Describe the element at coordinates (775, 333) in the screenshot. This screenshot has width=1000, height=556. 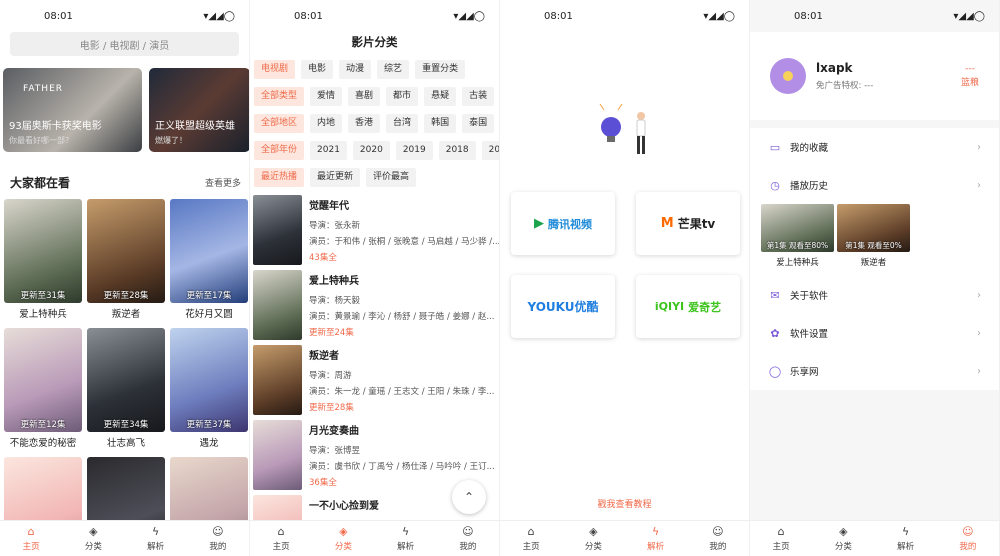
I see `gear-icon: ✿` at that location.